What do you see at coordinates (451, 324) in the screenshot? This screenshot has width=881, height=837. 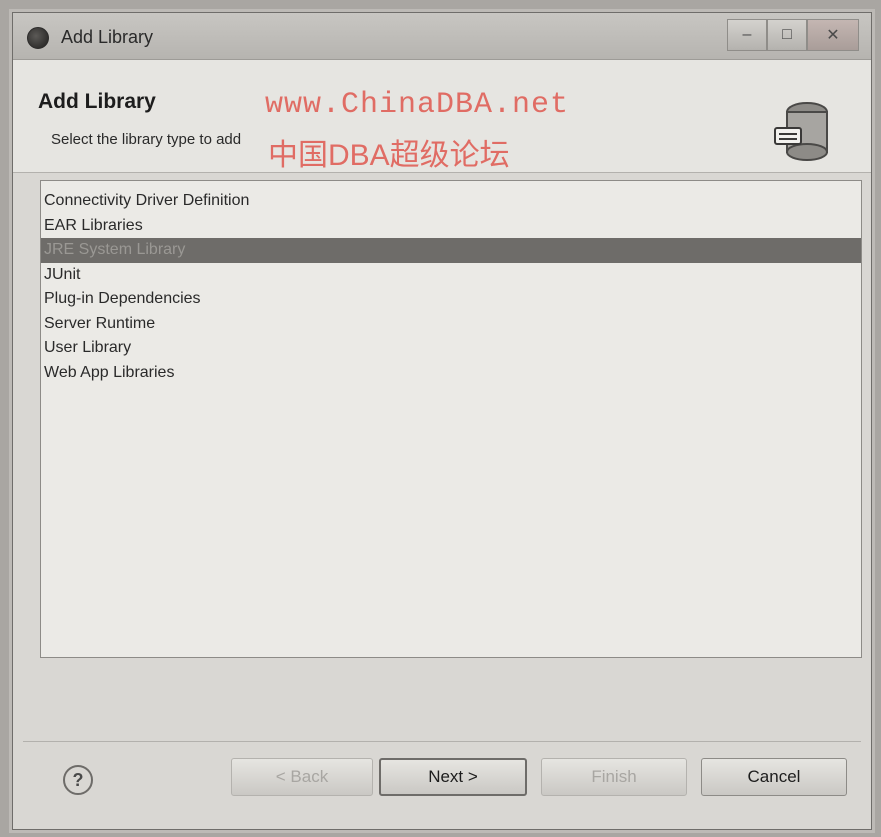 I see `library-type-item: Server Runtime` at bounding box center [451, 324].